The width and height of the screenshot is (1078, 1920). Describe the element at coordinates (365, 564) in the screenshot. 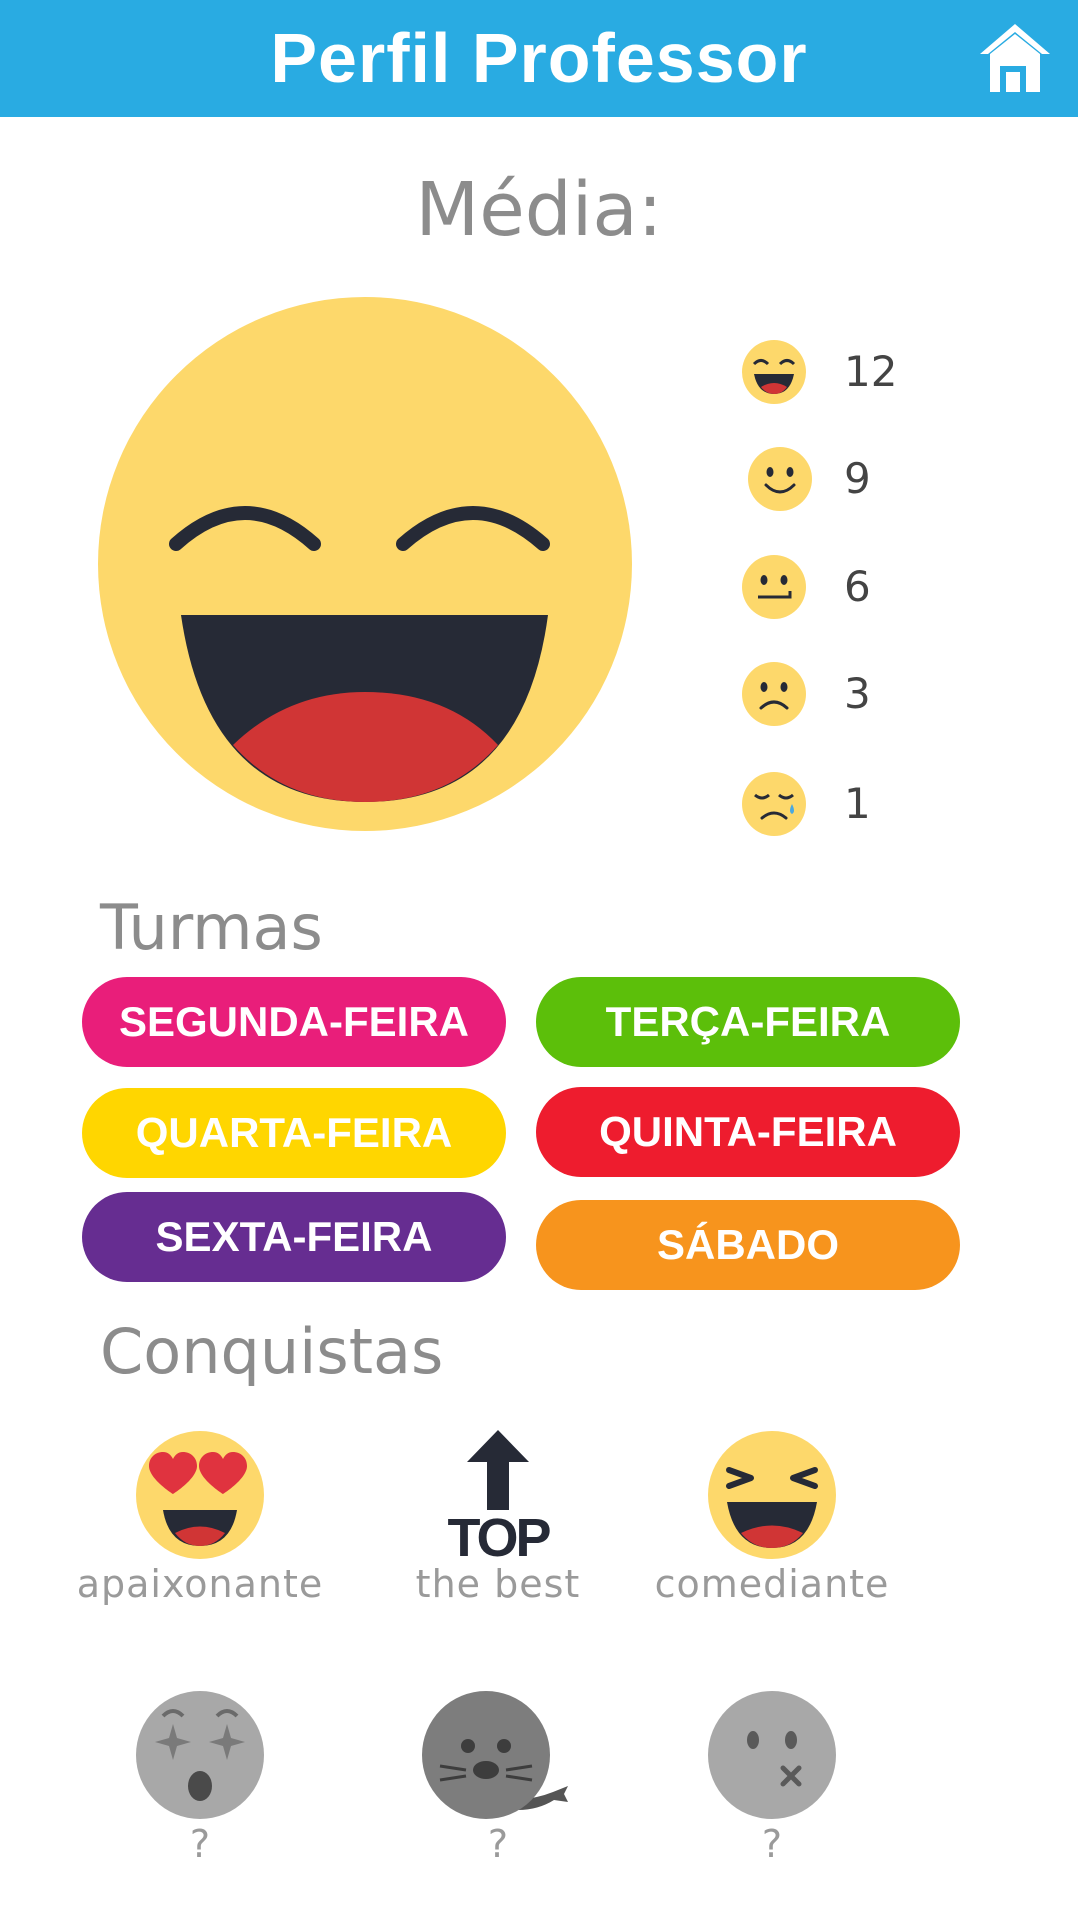

I see `laughing-face-icon` at that location.